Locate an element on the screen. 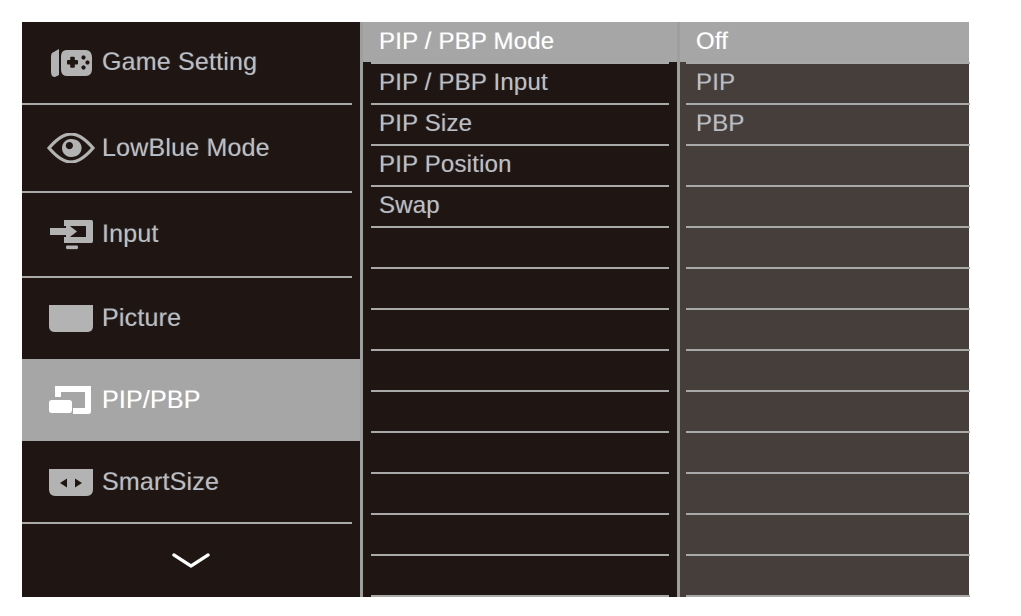 The height and width of the screenshot is (616, 1021). sidebar-item-input: Input is located at coordinates (191, 234).